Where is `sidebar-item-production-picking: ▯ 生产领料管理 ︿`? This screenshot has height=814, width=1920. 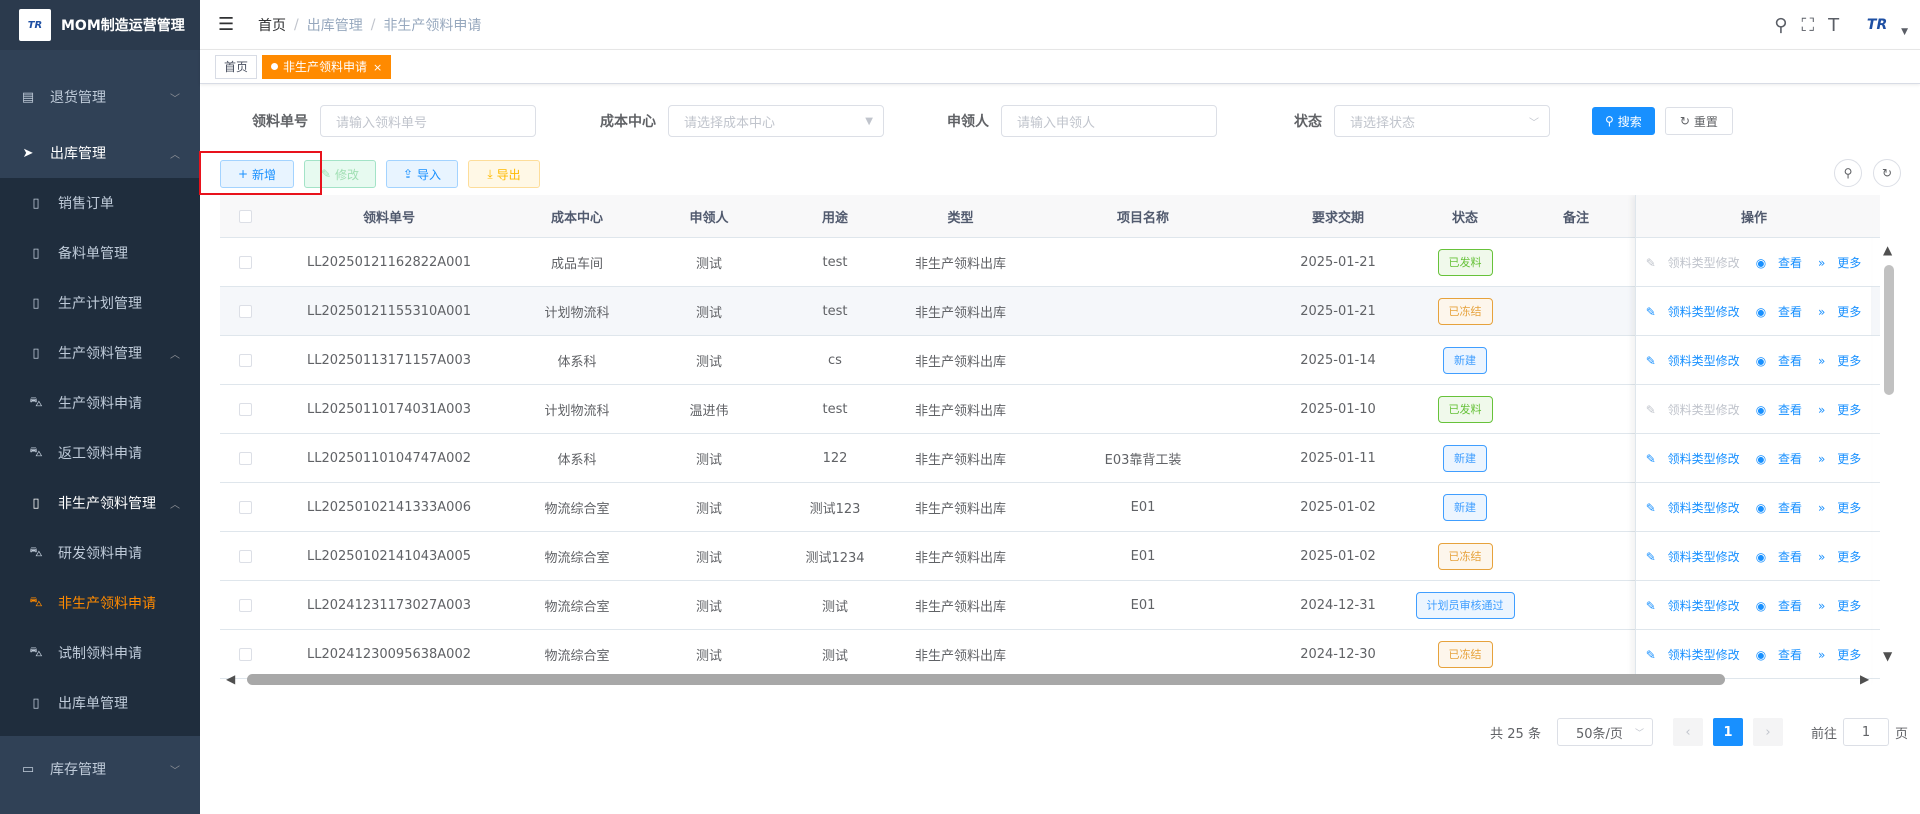
sidebar-item-production-picking: ▯ 生产领料管理 ︿ is located at coordinates (100, 353).